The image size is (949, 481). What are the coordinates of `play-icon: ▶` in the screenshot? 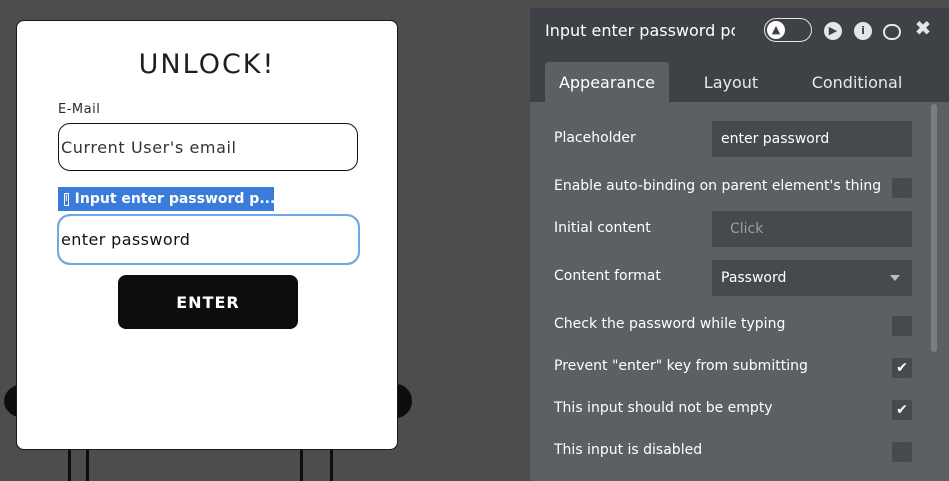 It's located at (833, 31).